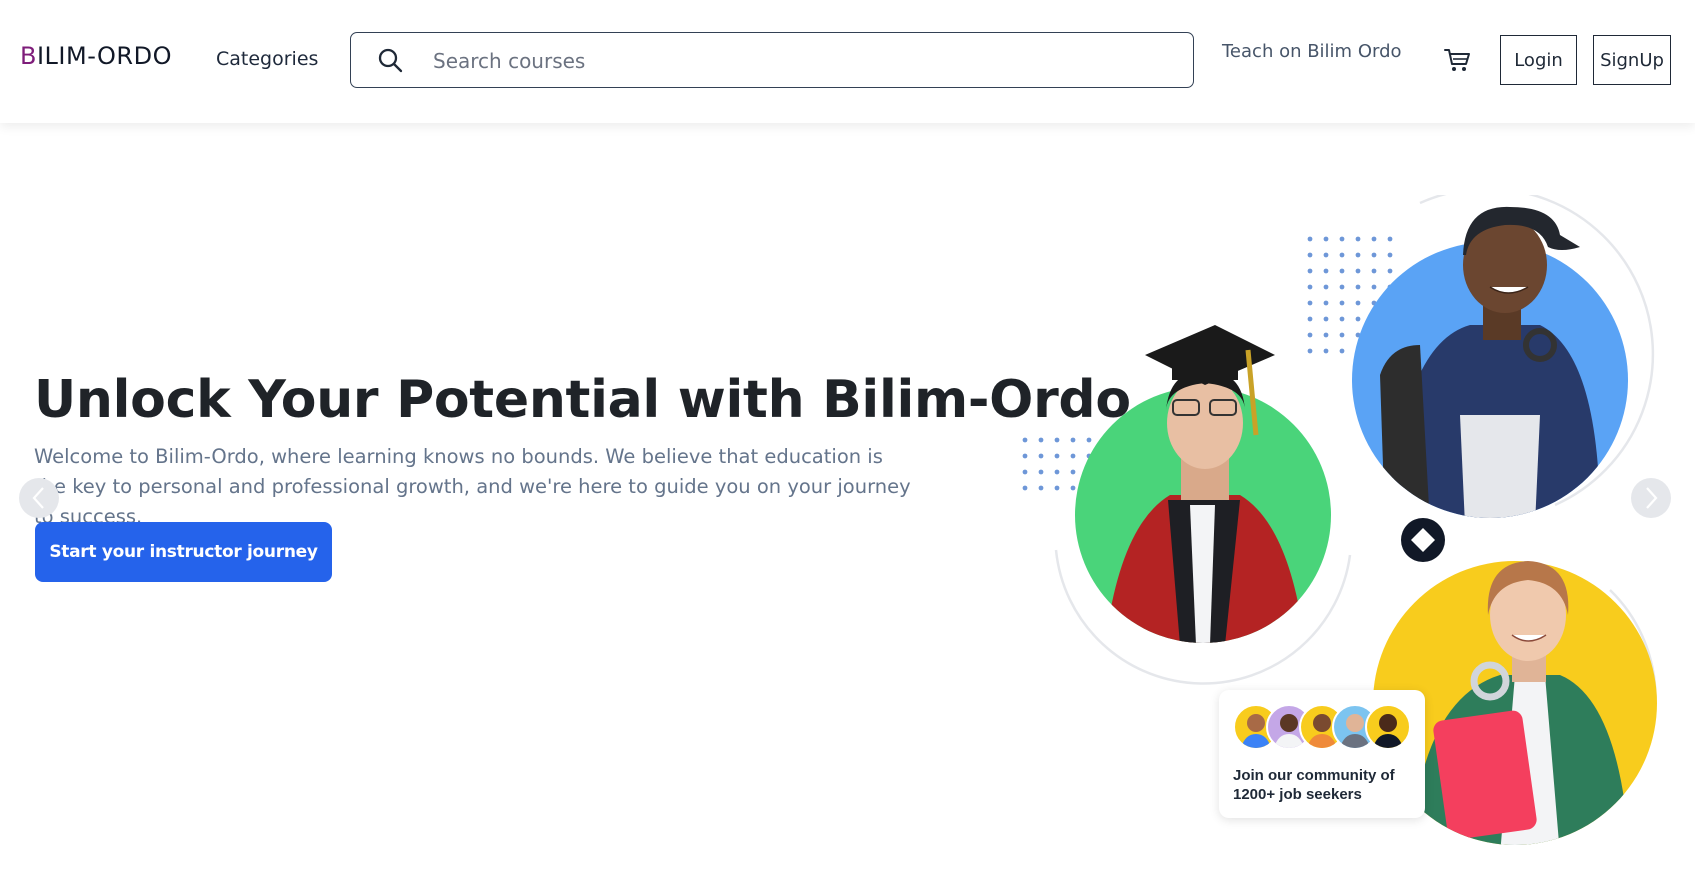 This screenshot has height=870, width=1695. What do you see at coordinates (1388, 727) in the screenshot?
I see `avatar` at bounding box center [1388, 727].